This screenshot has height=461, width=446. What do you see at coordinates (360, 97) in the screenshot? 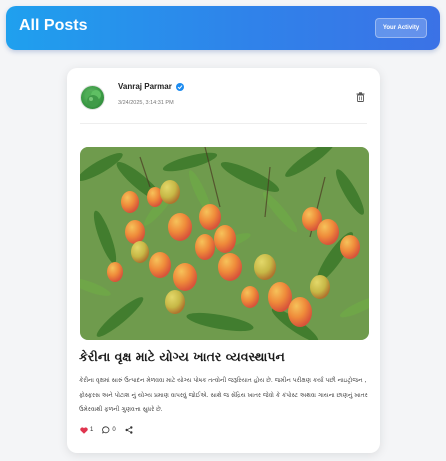
I see `trash-icon` at bounding box center [360, 97].